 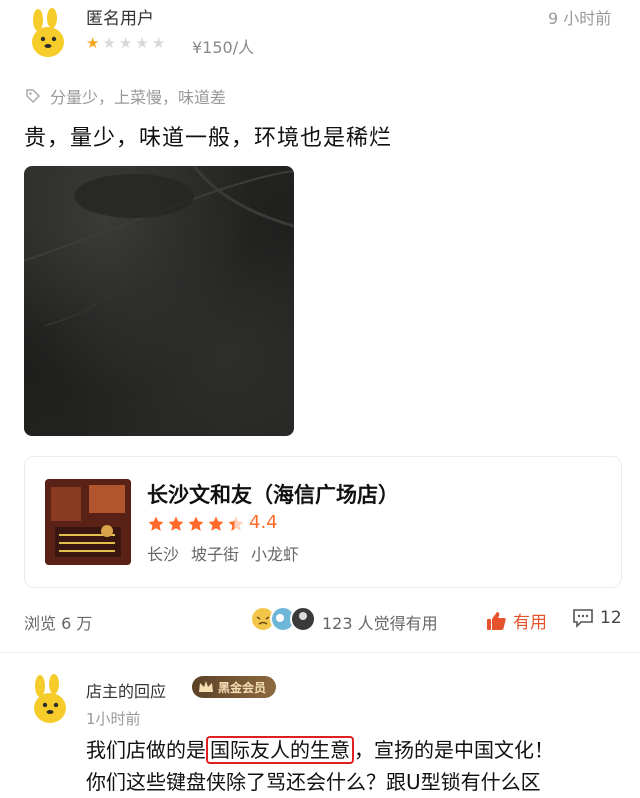 I want to click on section-divider, so click(x=320, y=652).